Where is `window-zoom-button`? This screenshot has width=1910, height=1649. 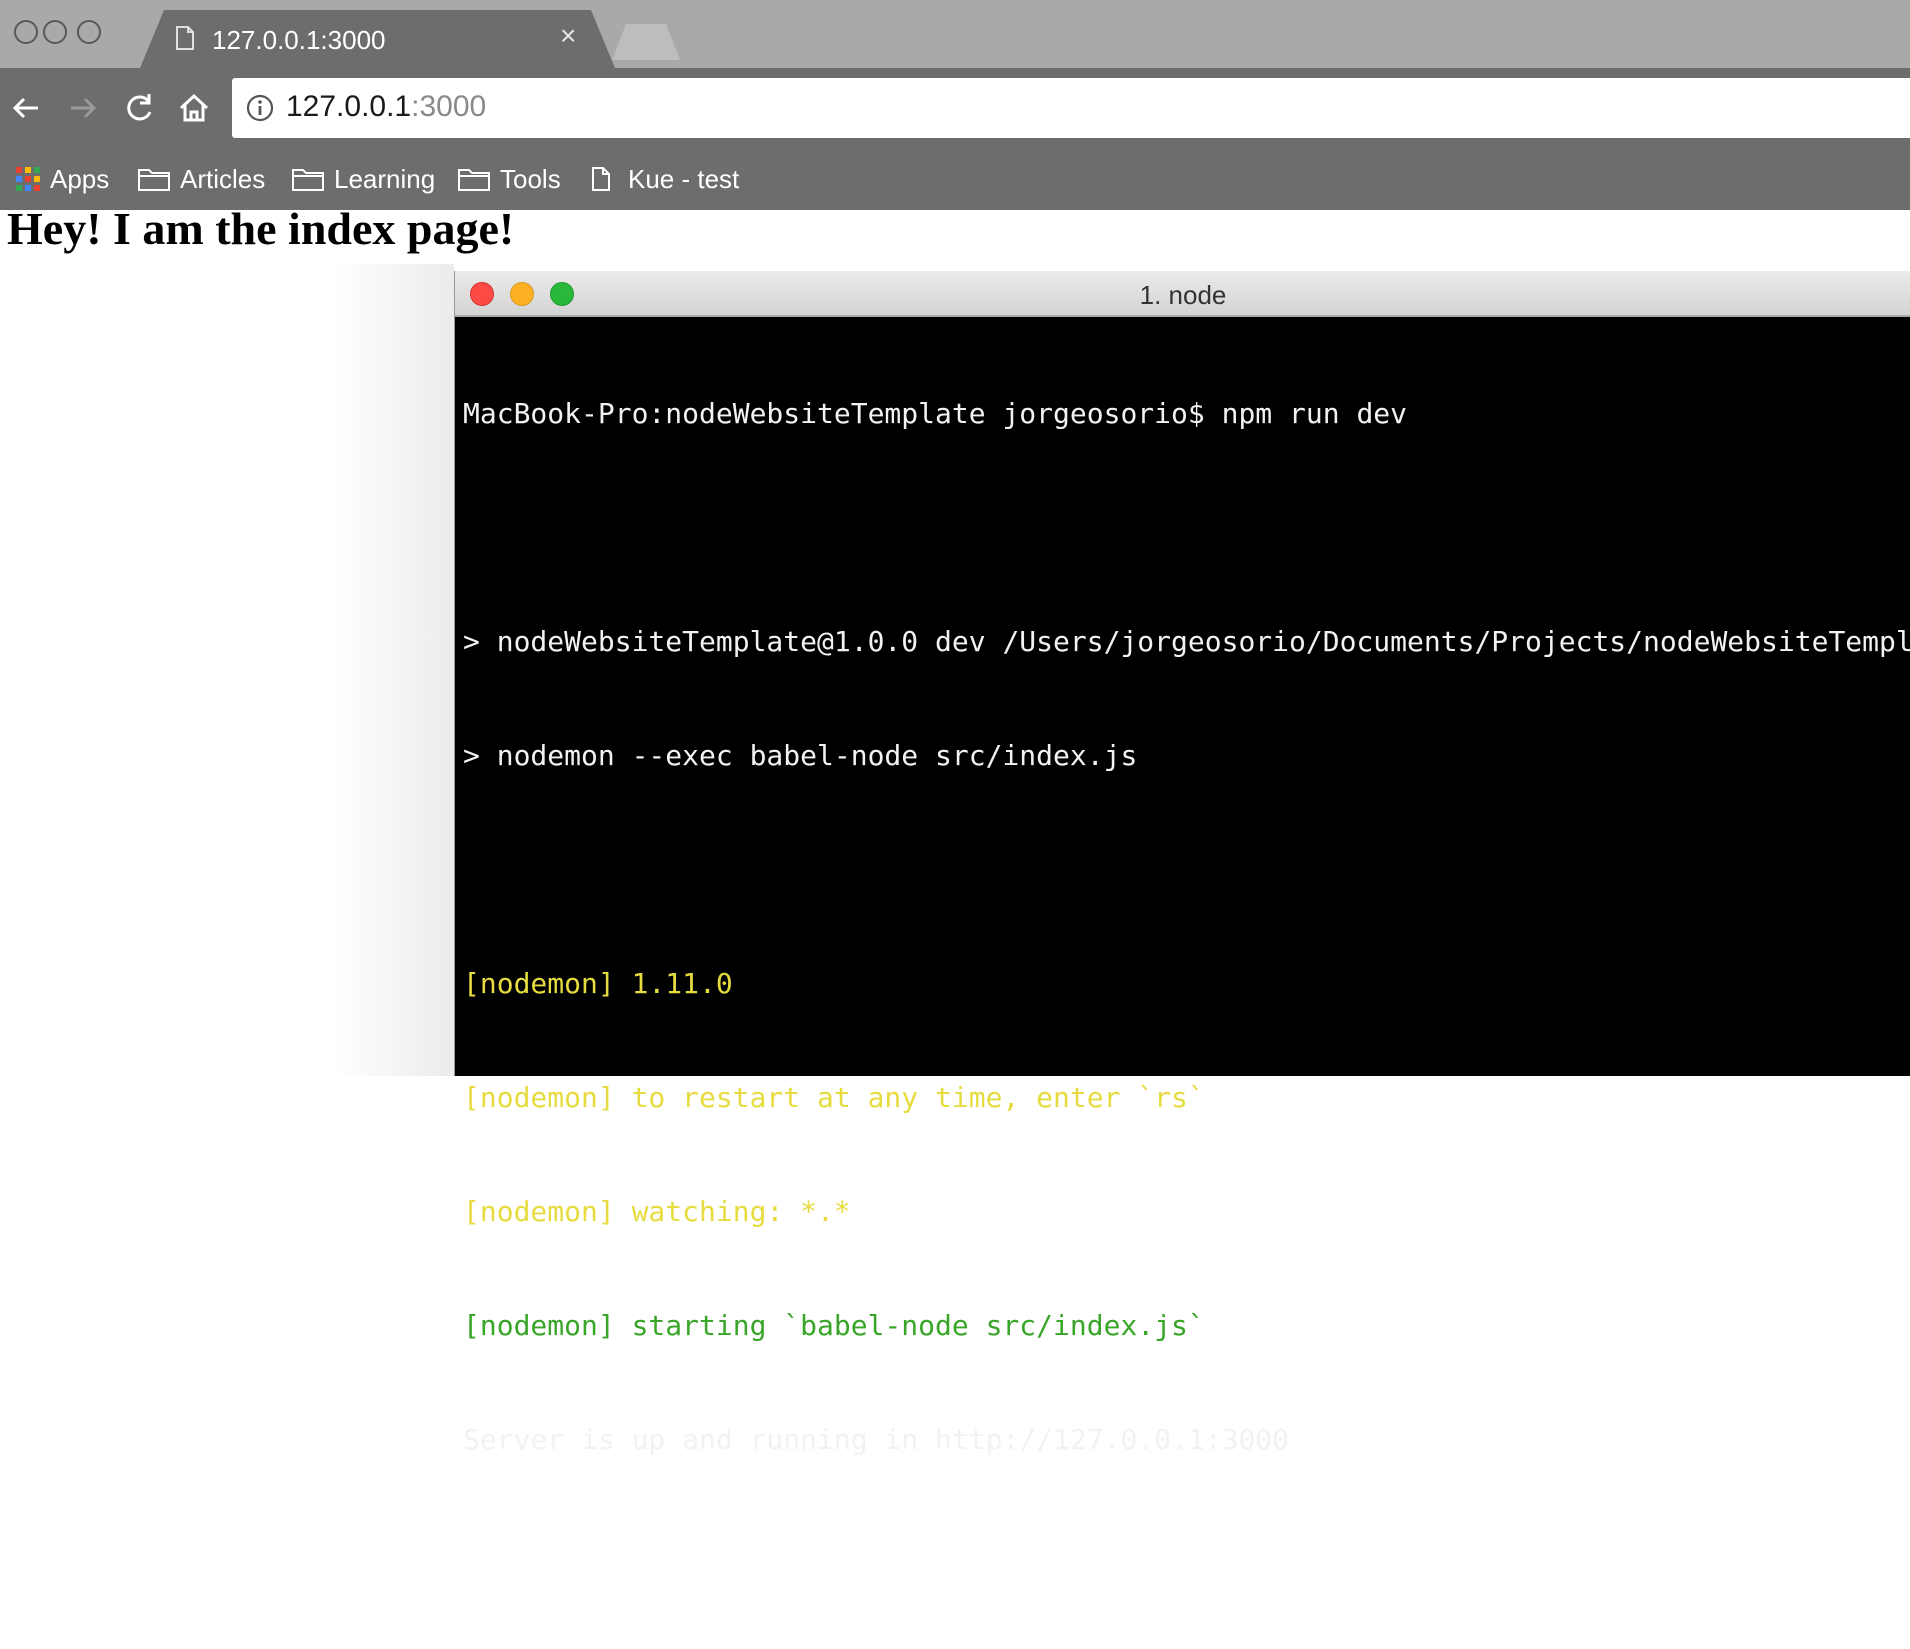 window-zoom-button is located at coordinates (89, 32).